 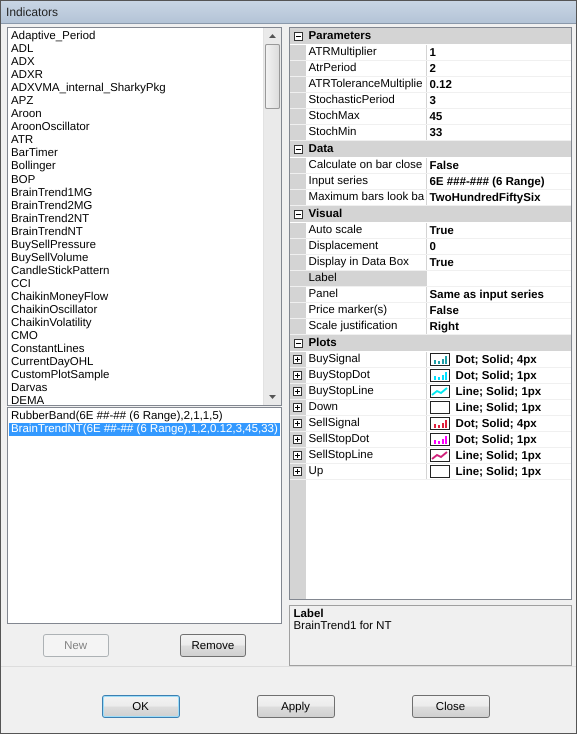 I want to click on indicator-item: CustomPlotSample, so click(x=137, y=375).